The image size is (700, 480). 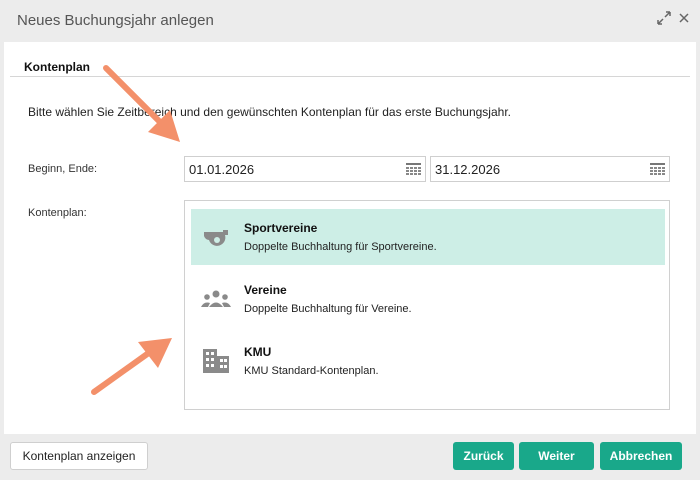 I want to click on cancel-button: Abbrechen, so click(x=641, y=456).